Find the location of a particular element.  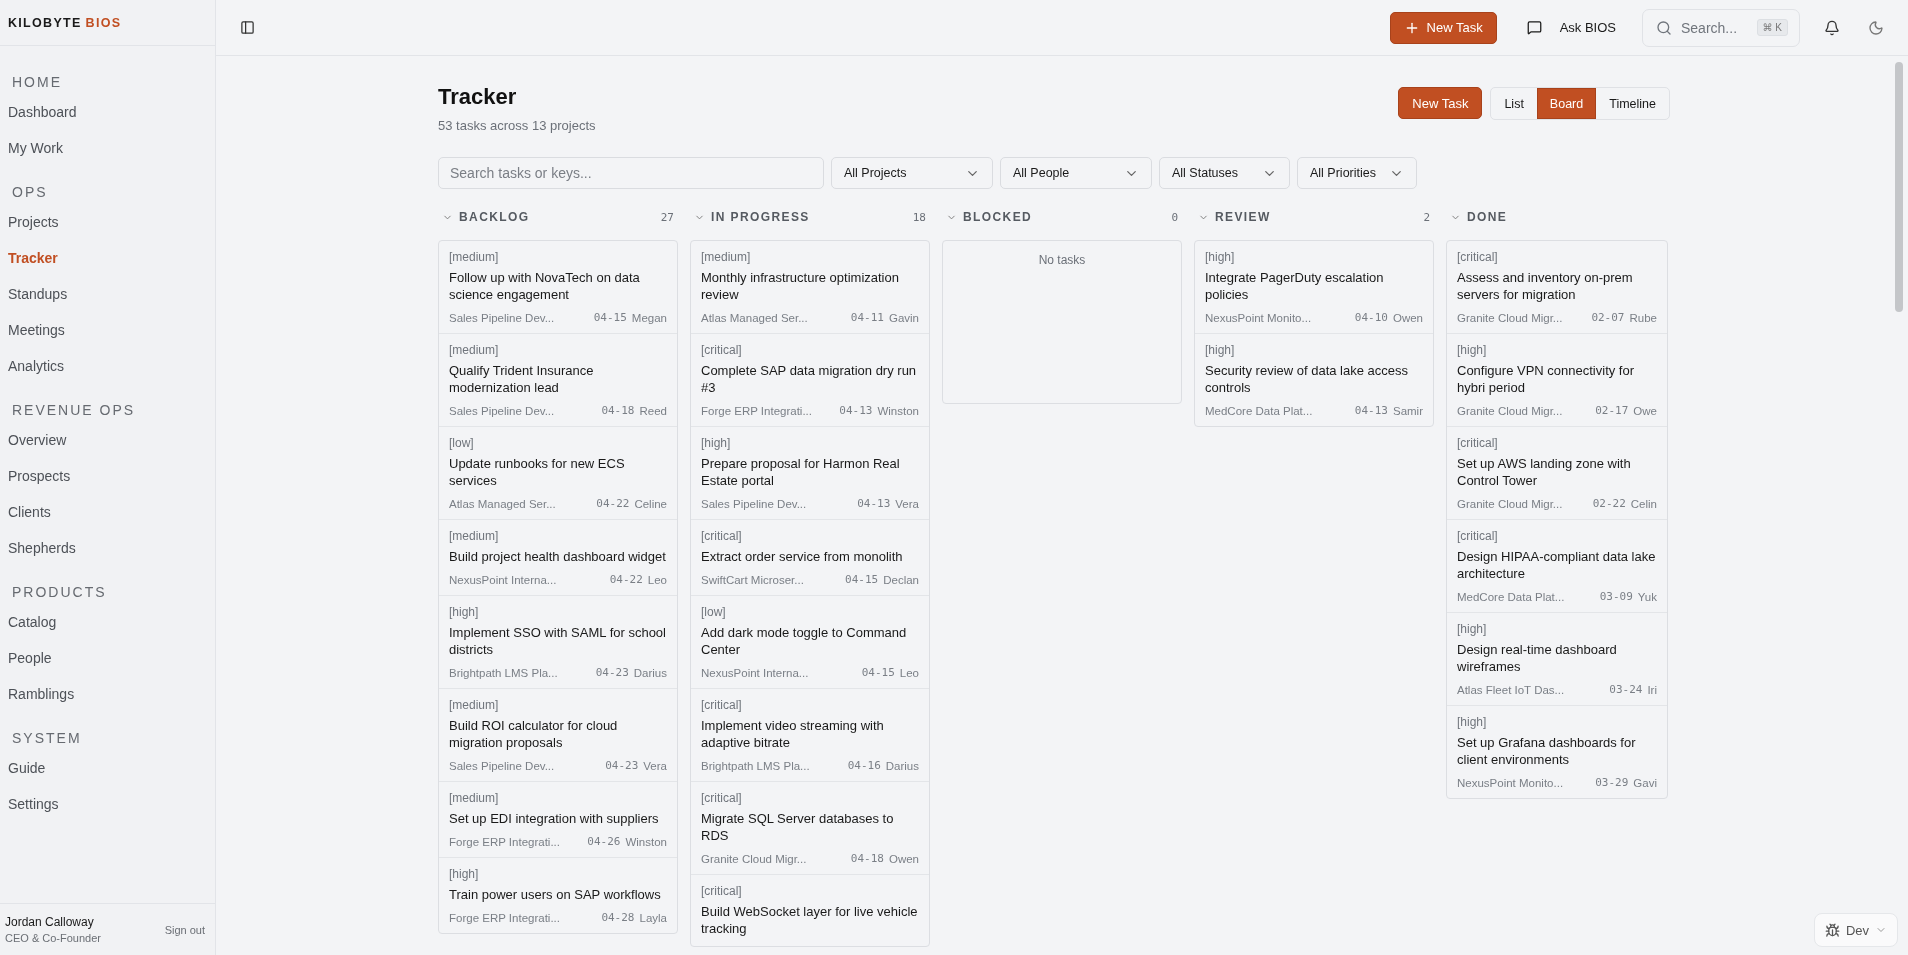

nav-item: Guide is located at coordinates (107, 768).